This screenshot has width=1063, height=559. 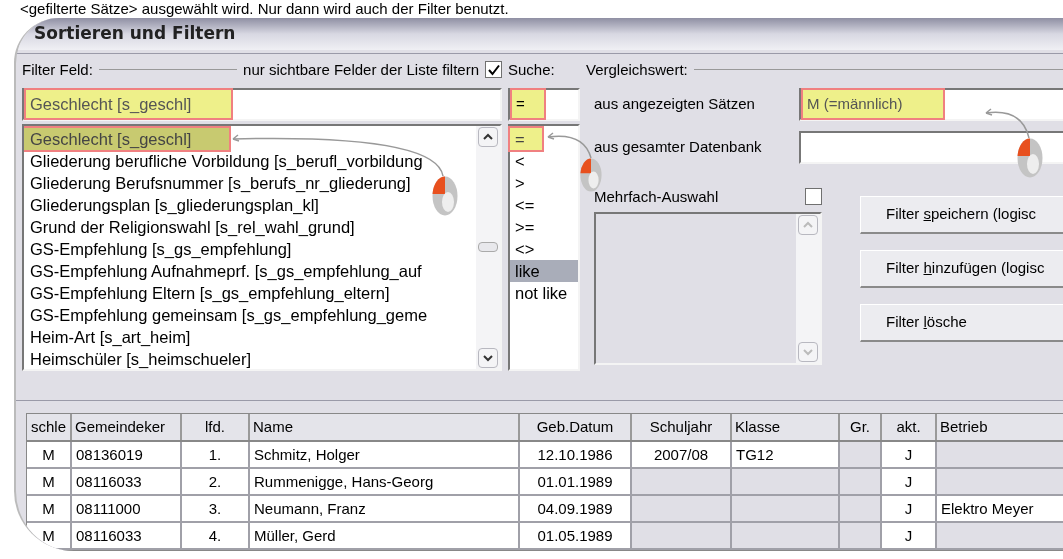 What do you see at coordinates (576, 455) in the screenshot?
I see `table-cell: 12.10.1986` at bounding box center [576, 455].